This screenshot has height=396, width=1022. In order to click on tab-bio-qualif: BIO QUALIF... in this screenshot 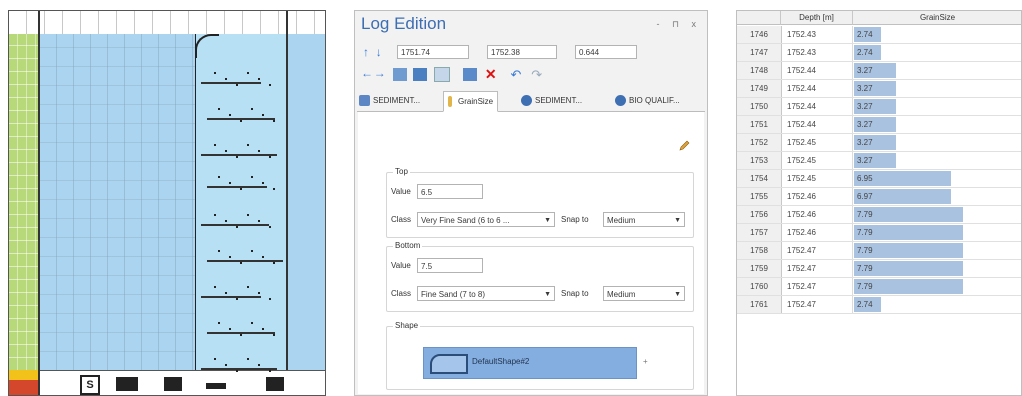, I will do `click(647, 100)`.